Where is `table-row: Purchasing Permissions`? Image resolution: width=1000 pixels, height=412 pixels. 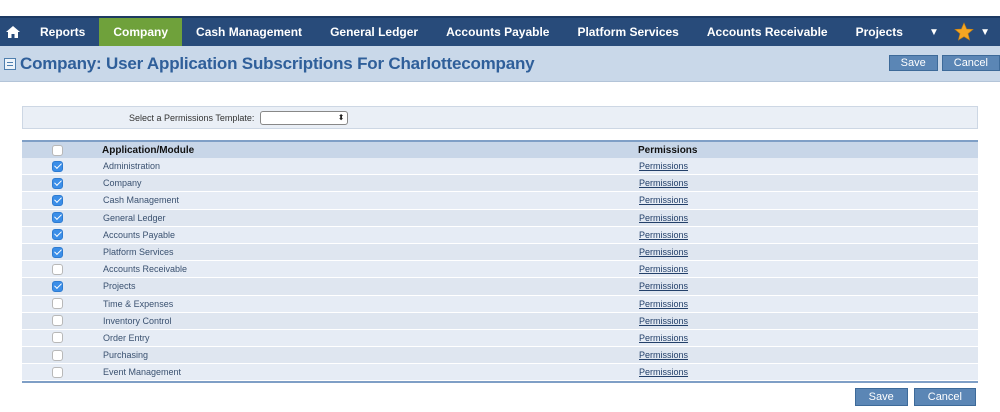 table-row: Purchasing Permissions is located at coordinates (500, 356).